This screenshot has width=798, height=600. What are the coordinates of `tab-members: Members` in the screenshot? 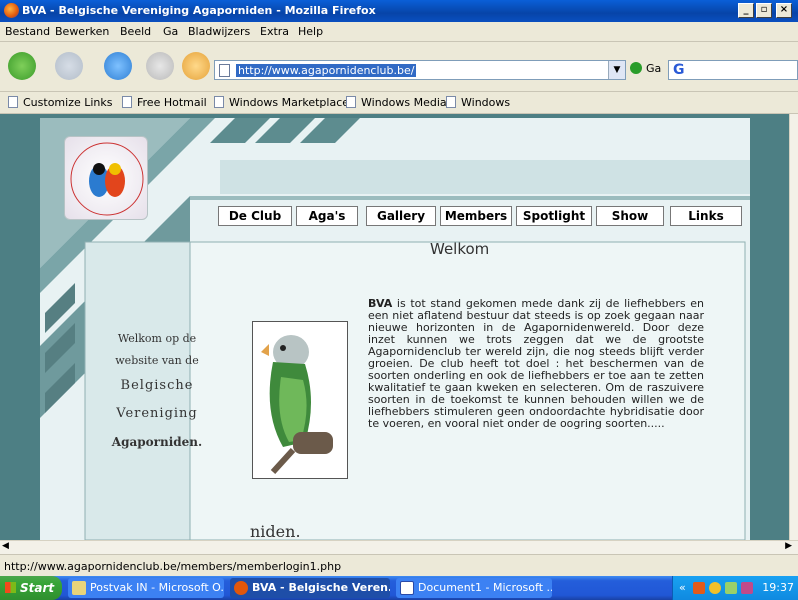 It's located at (476, 216).